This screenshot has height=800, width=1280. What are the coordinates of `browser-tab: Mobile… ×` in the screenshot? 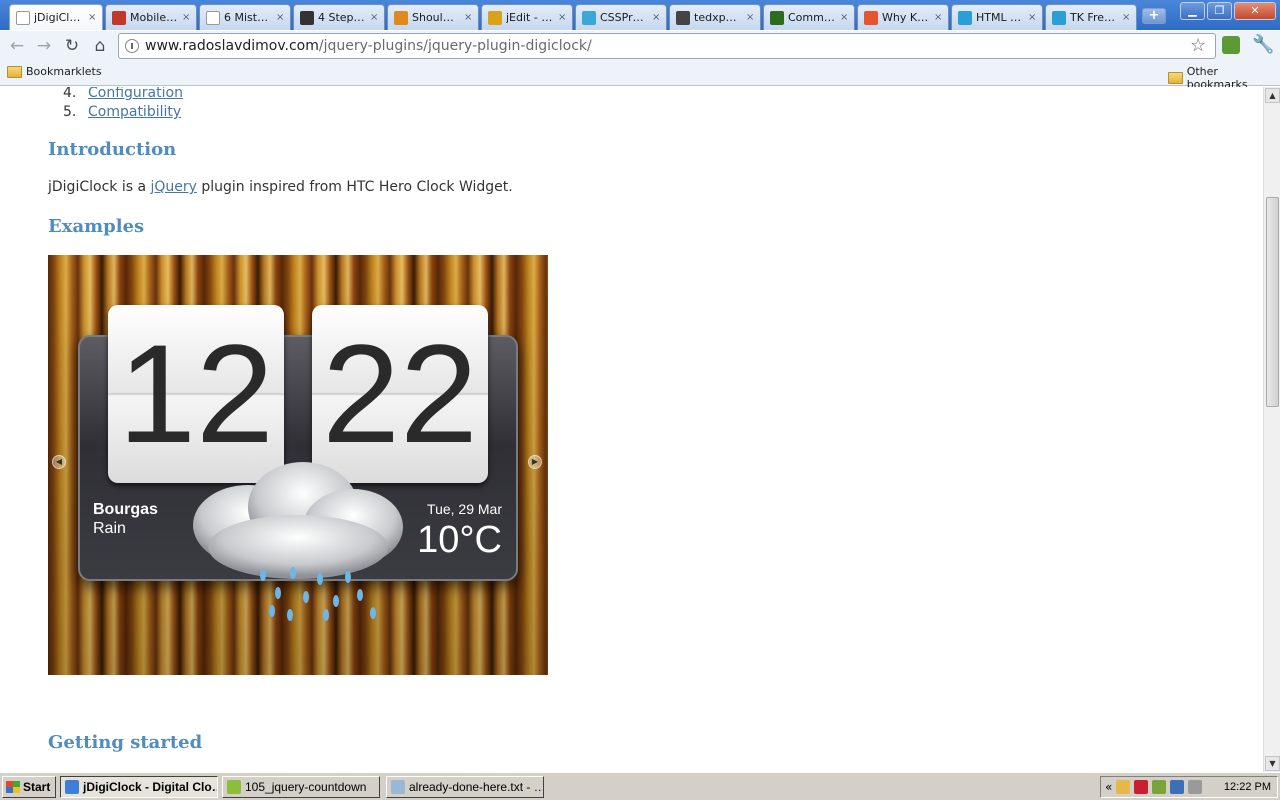 It's located at (151, 17).